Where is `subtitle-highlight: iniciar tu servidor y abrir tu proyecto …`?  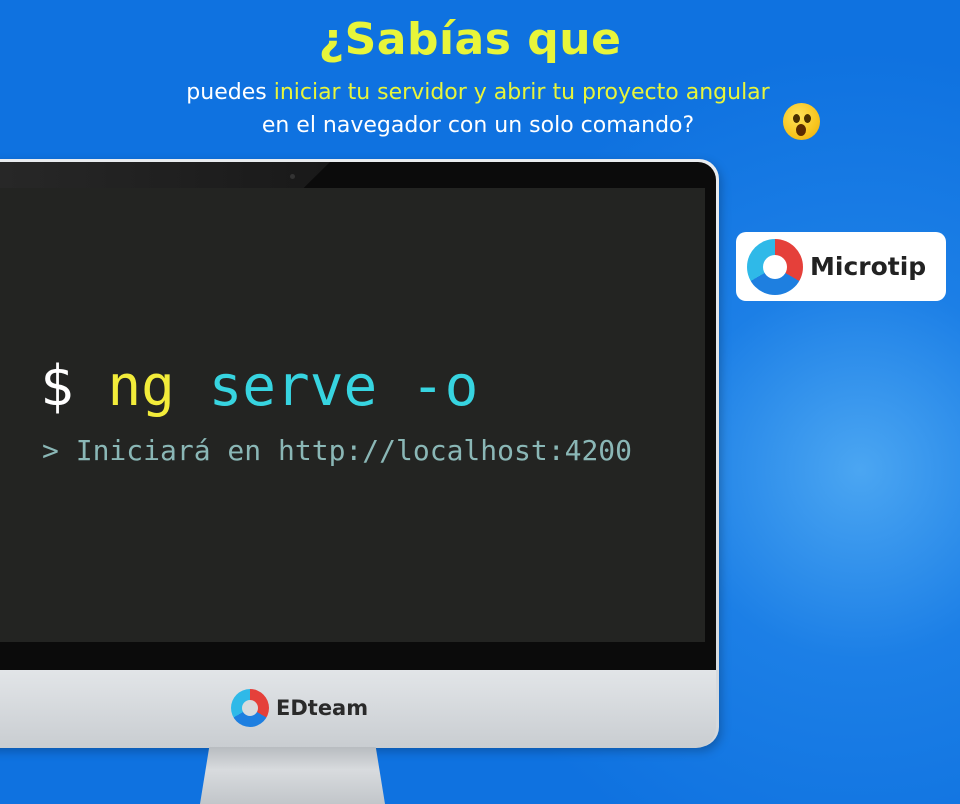 subtitle-highlight: iniciar tu servidor y abrir tu proyecto … is located at coordinates (521, 92).